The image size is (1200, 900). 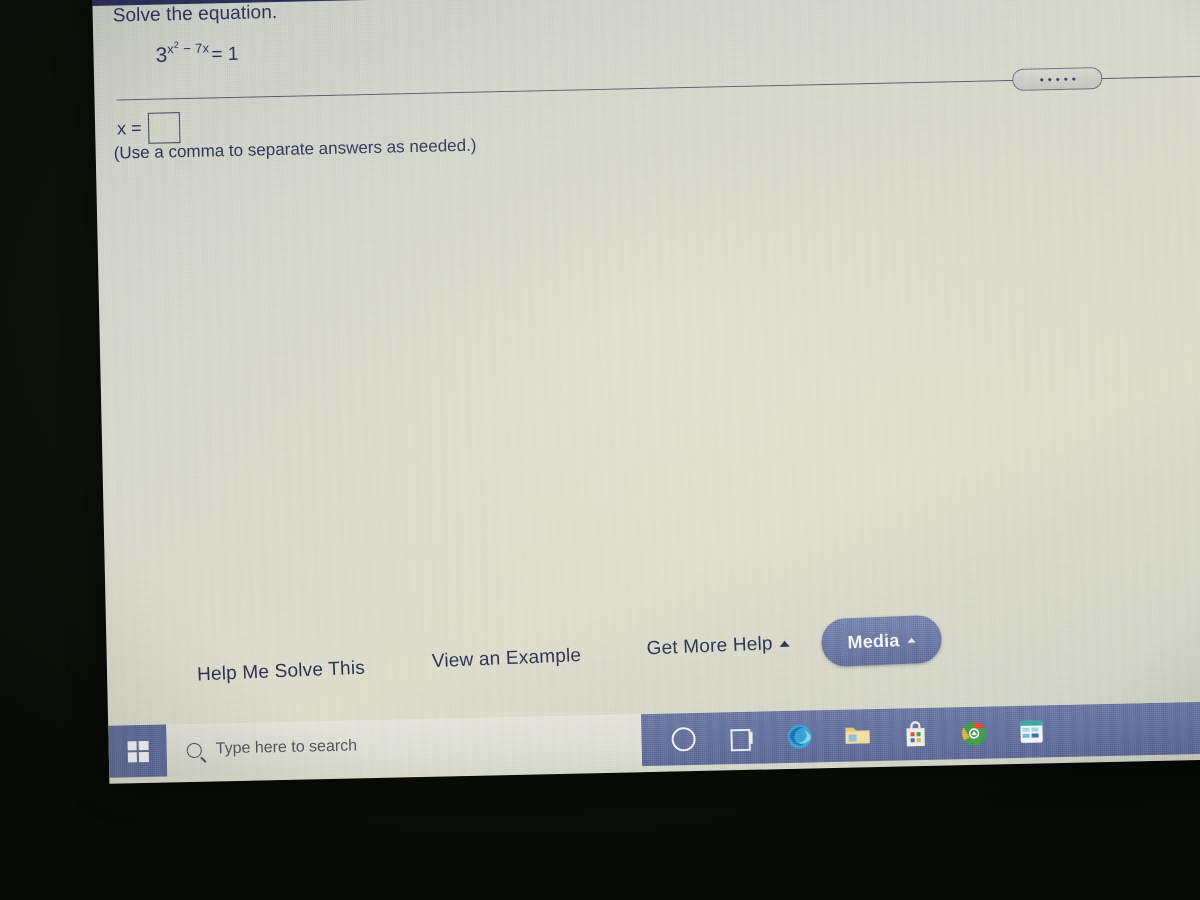 I want to click on get-more-help-label: Get More Help, so click(x=710, y=646).